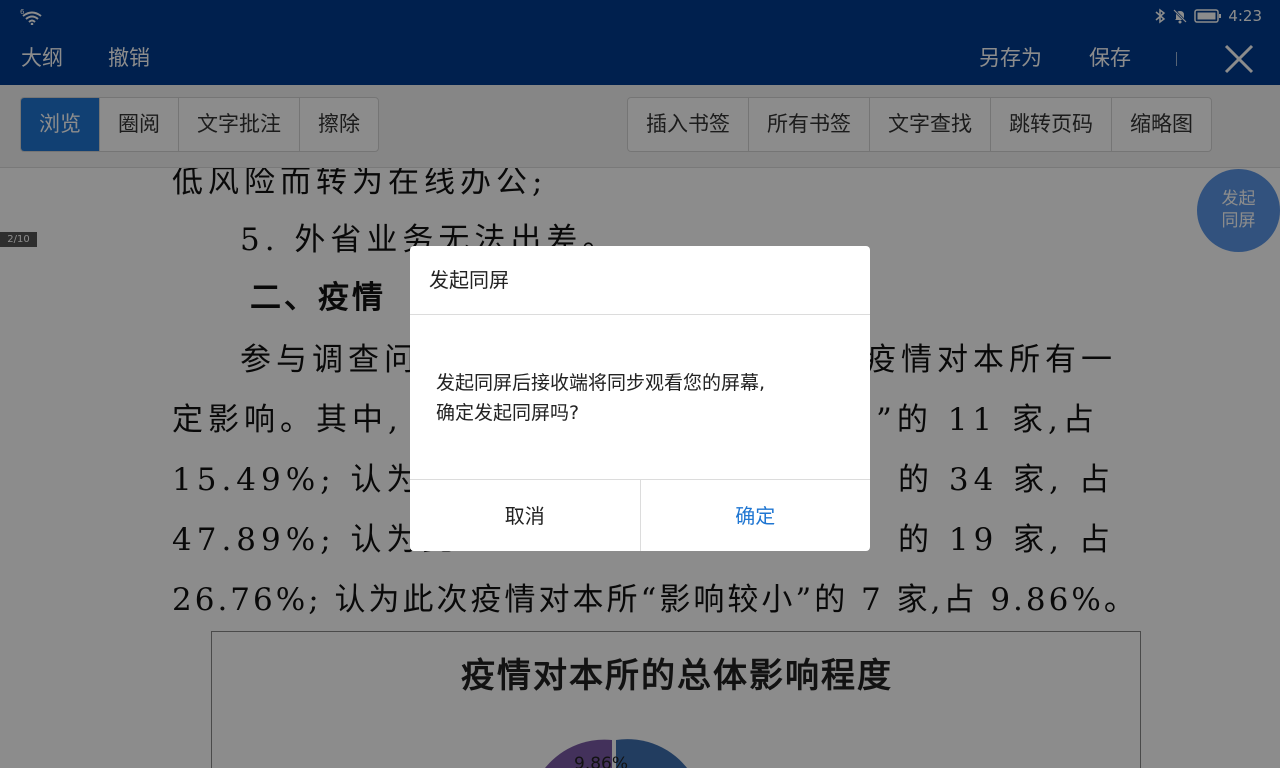 Image resolution: width=1280 pixels, height=768 pixels. I want to click on dialog-title: 发起同屏, so click(640, 280).